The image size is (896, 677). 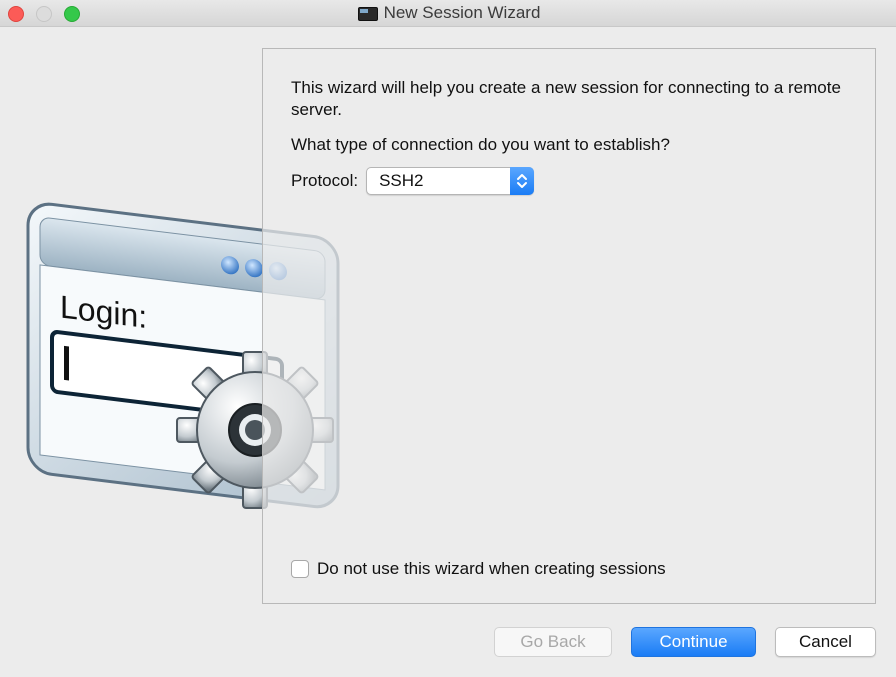 I want to click on title-bar-content: New Session Wizard, so click(x=448, y=13).